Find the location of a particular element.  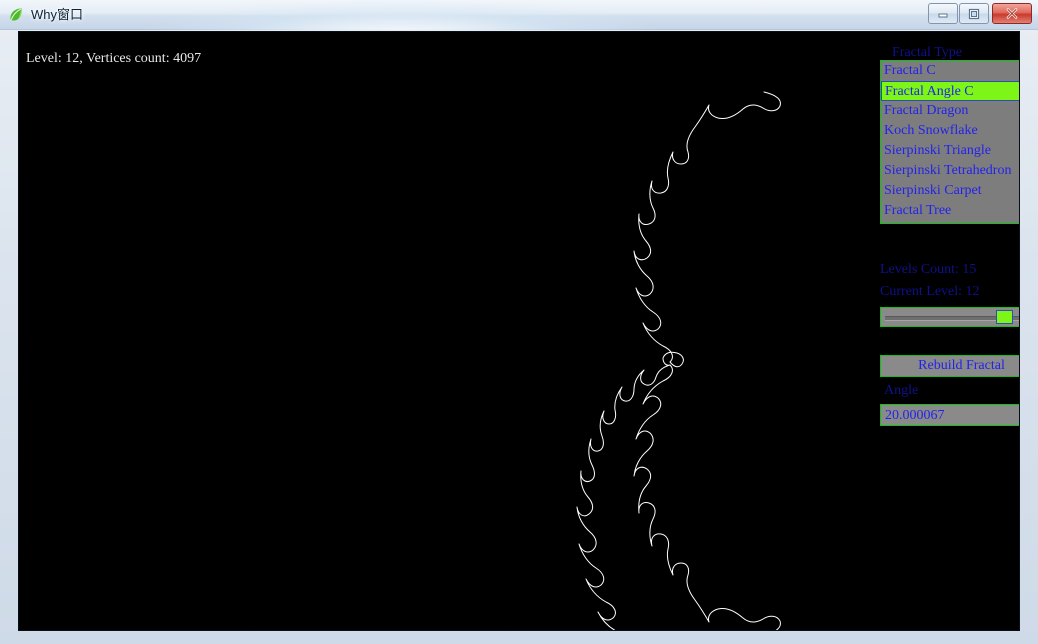

levels-count-label: Levels Count: 15 is located at coordinates (928, 269).